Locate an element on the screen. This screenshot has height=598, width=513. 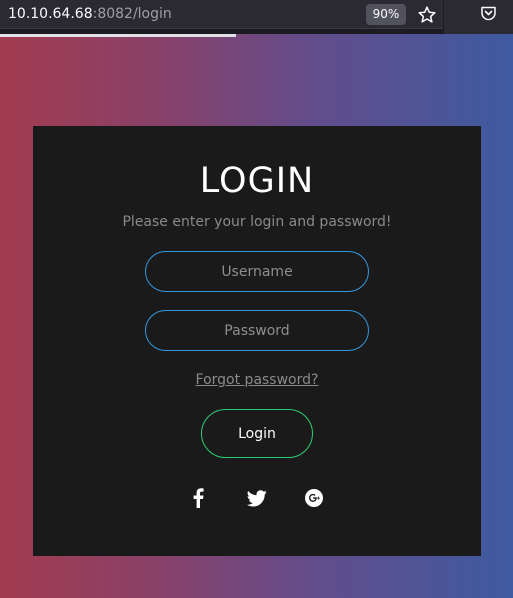
toolbar-right is located at coordinates (478, 17).